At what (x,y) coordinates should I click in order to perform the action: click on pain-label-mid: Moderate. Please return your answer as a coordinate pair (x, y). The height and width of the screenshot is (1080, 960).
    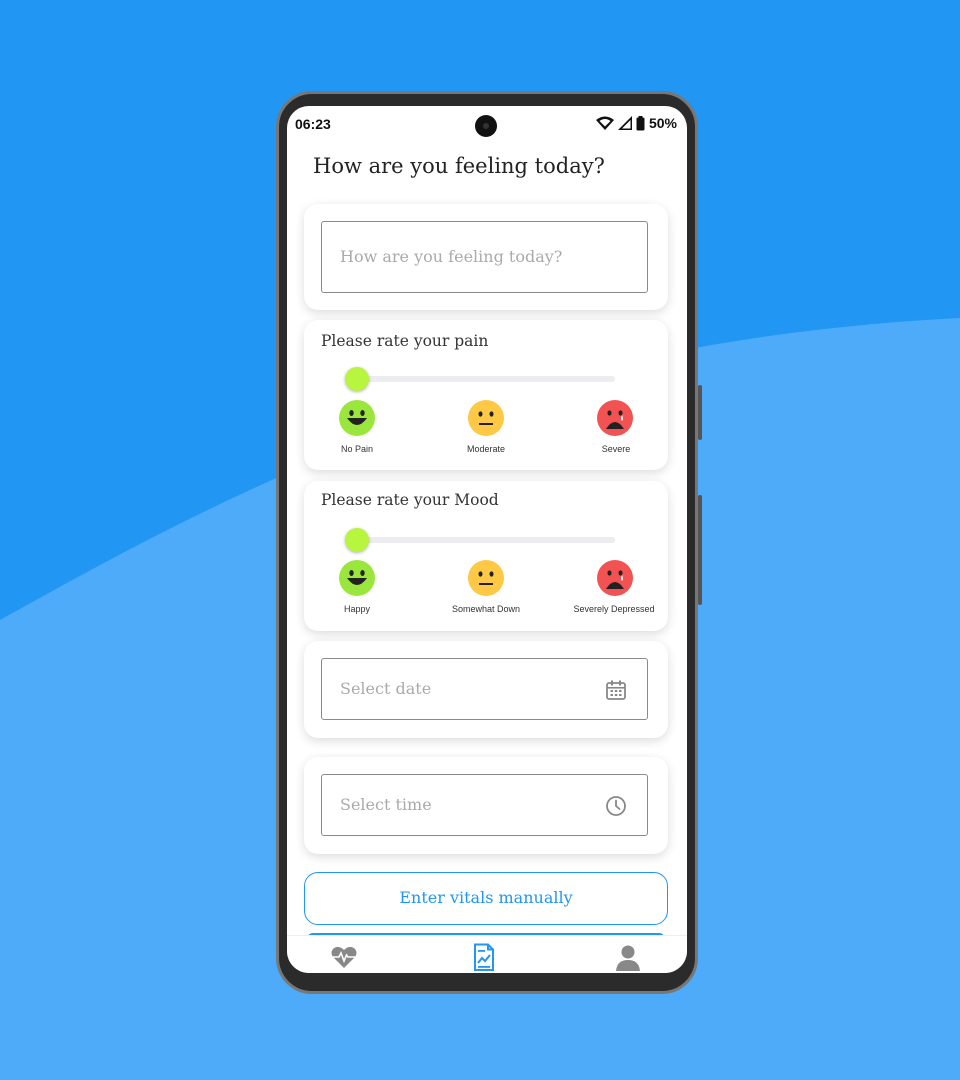
    Looking at the image, I should click on (486, 449).